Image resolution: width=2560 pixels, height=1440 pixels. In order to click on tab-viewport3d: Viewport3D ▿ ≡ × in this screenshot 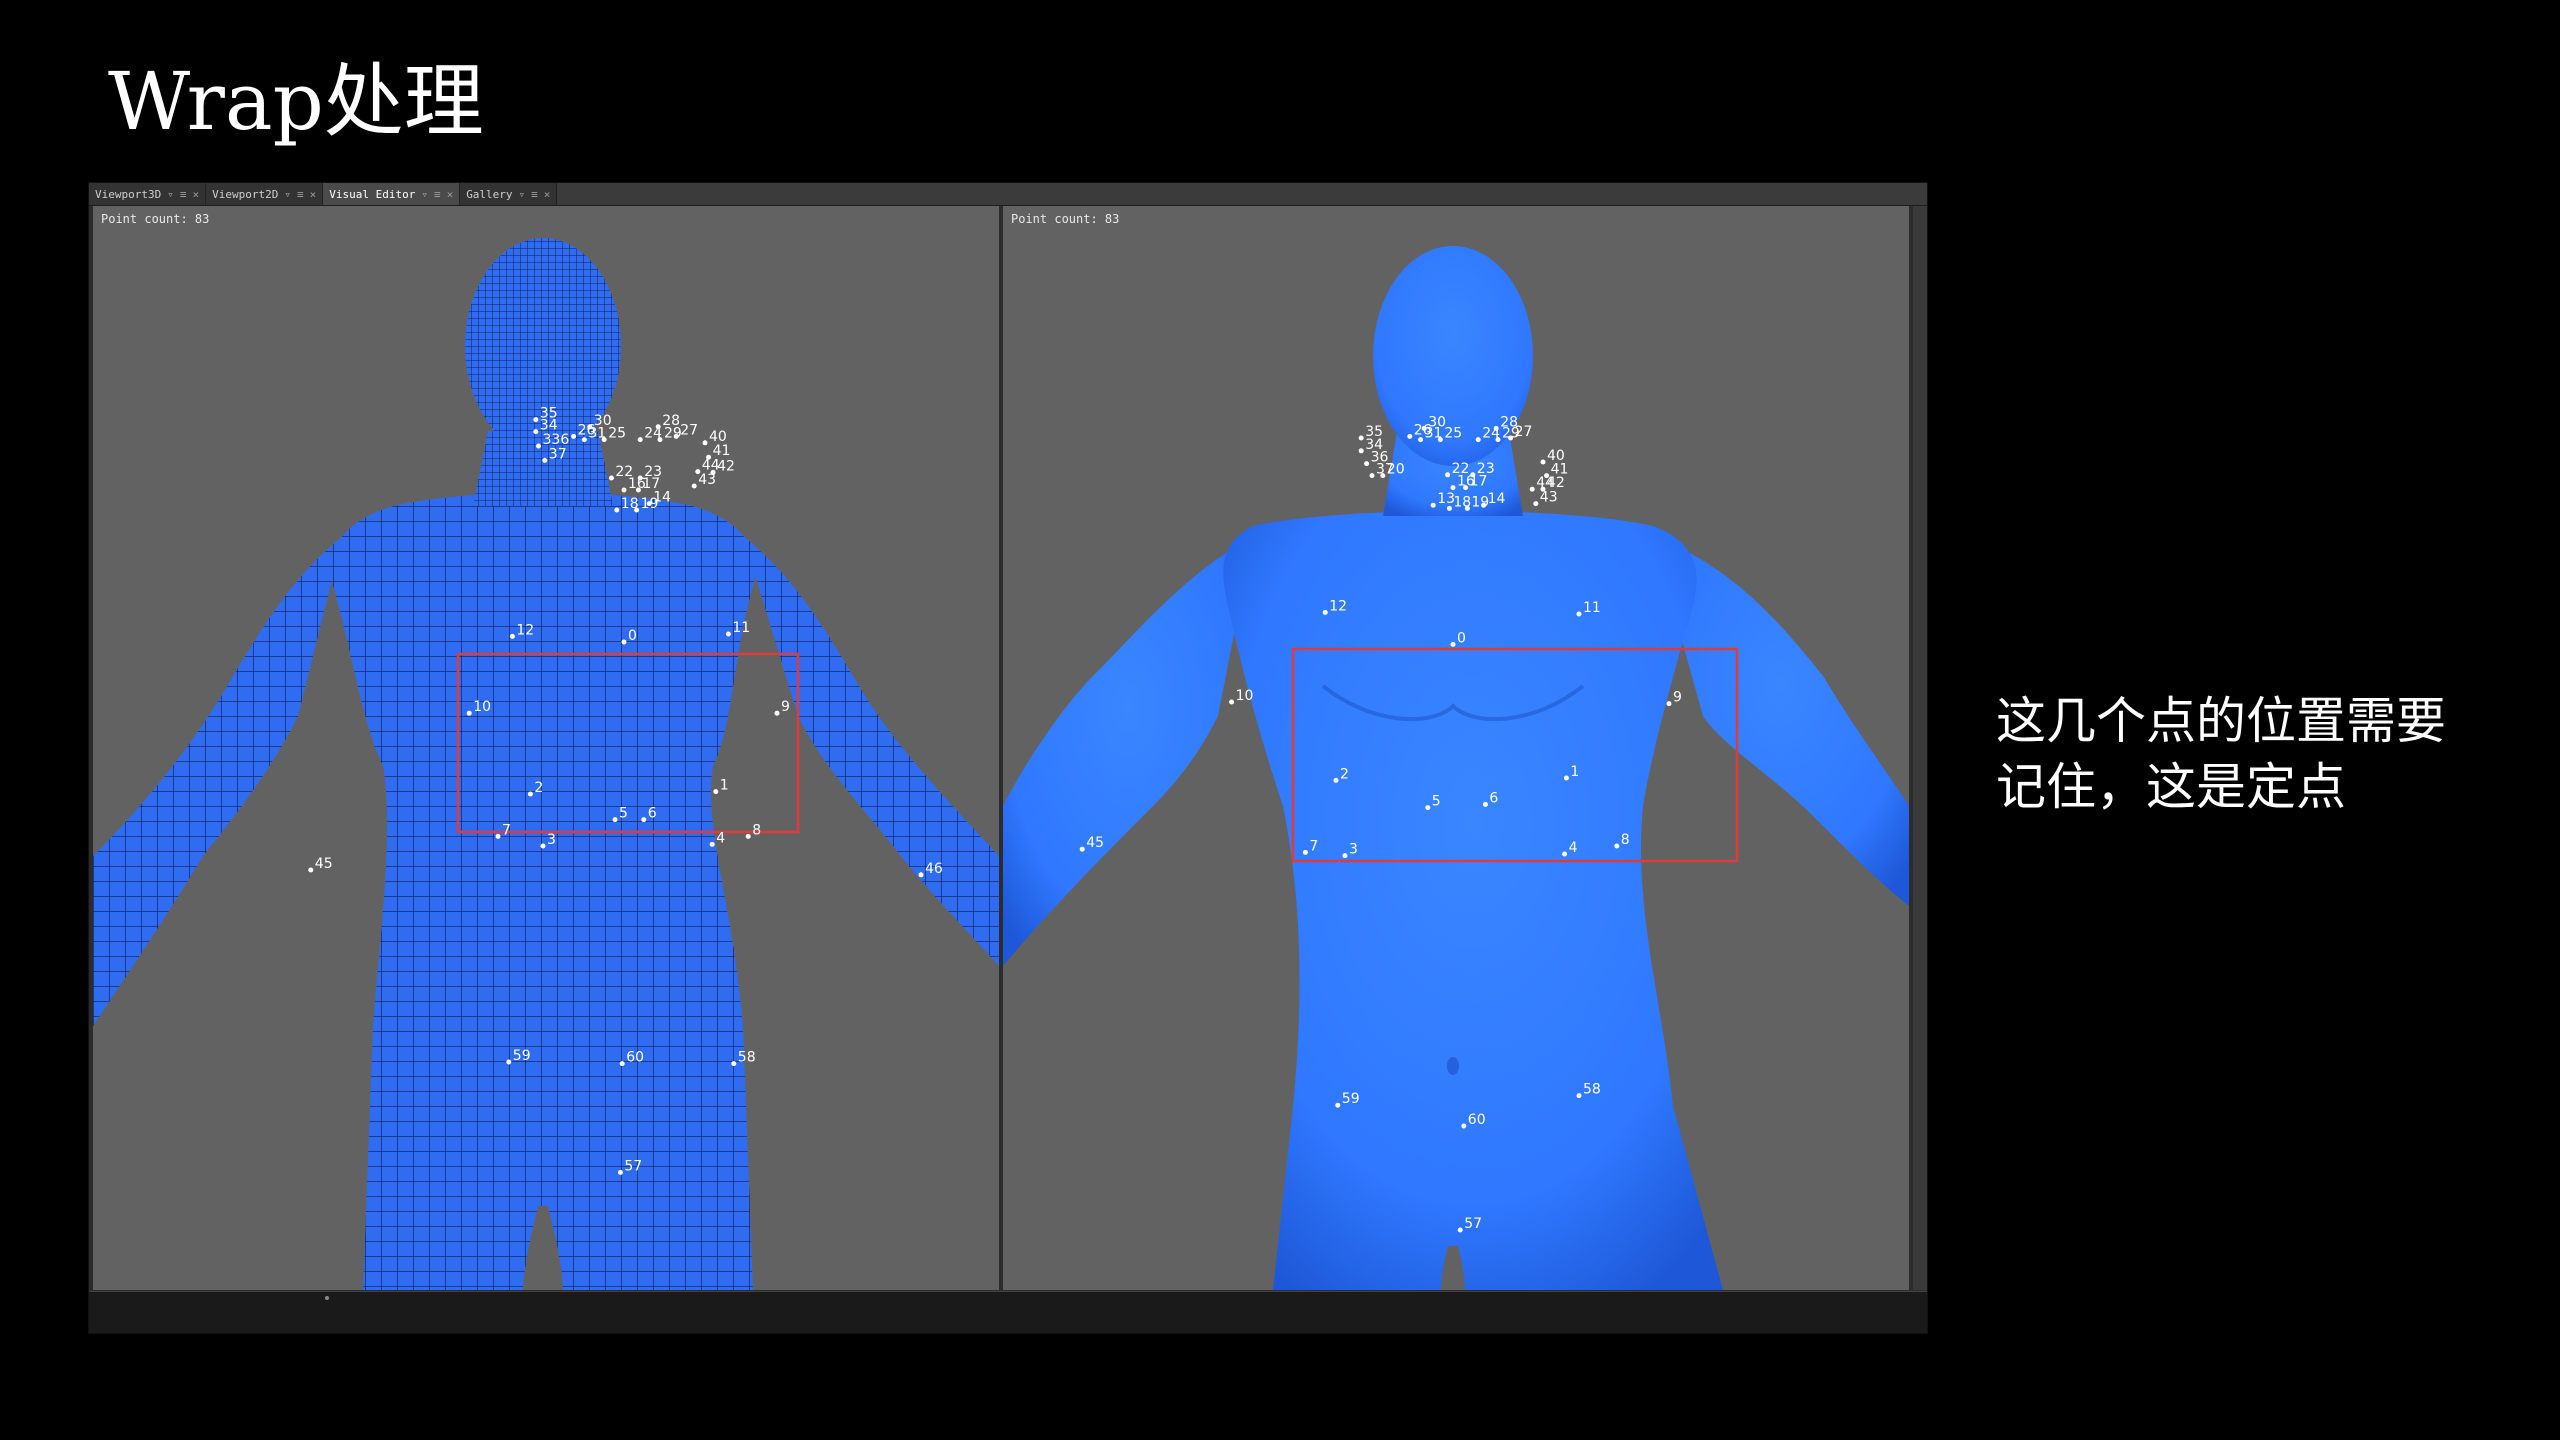, I will do `click(148, 194)`.